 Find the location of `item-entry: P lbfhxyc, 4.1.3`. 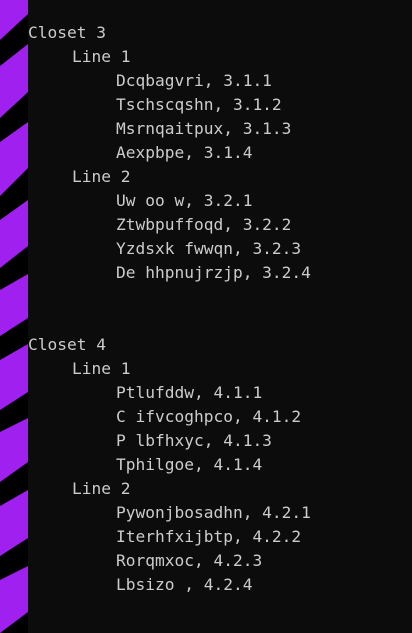

item-entry: P lbfhxyc, 4.1.3 is located at coordinates (194, 440).